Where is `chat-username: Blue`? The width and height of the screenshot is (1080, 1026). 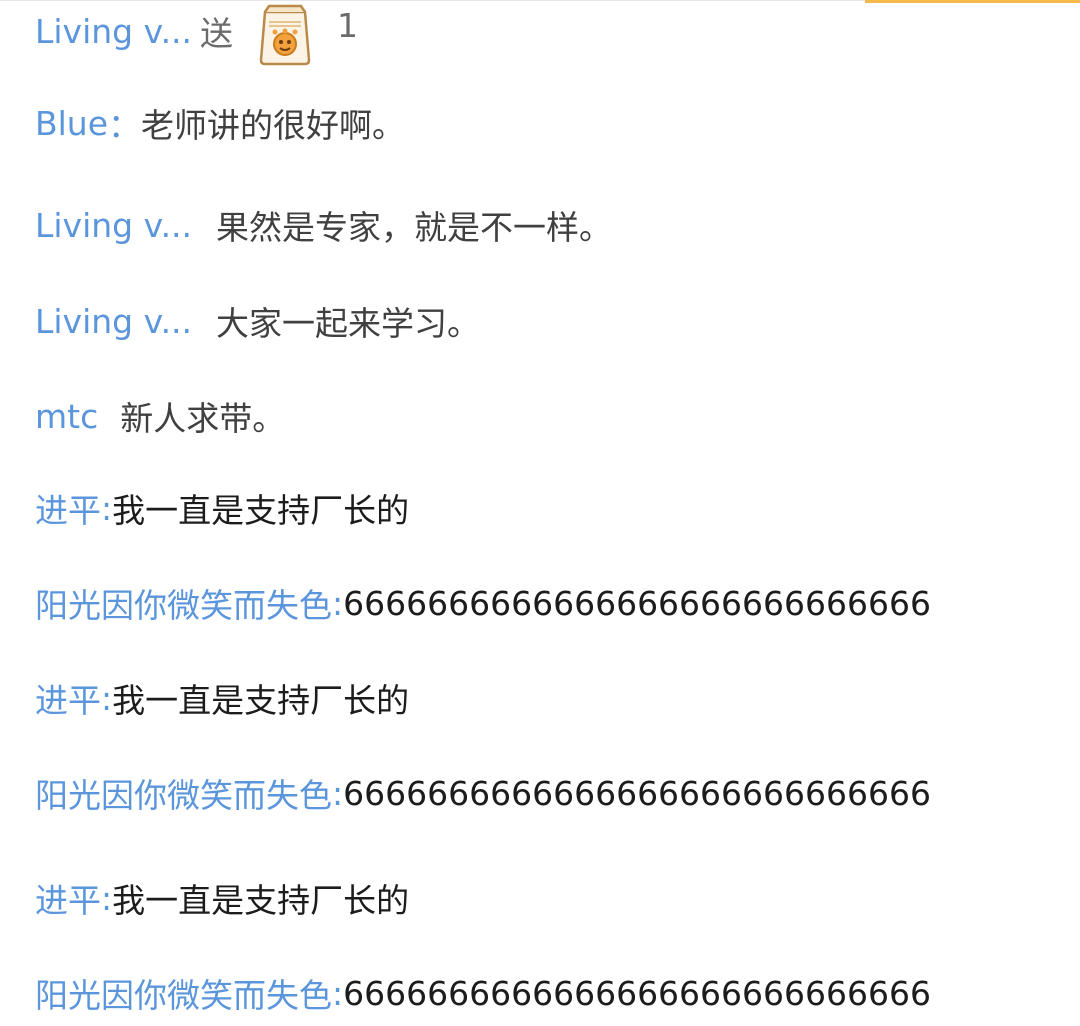 chat-username: Blue is located at coordinates (71, 123).